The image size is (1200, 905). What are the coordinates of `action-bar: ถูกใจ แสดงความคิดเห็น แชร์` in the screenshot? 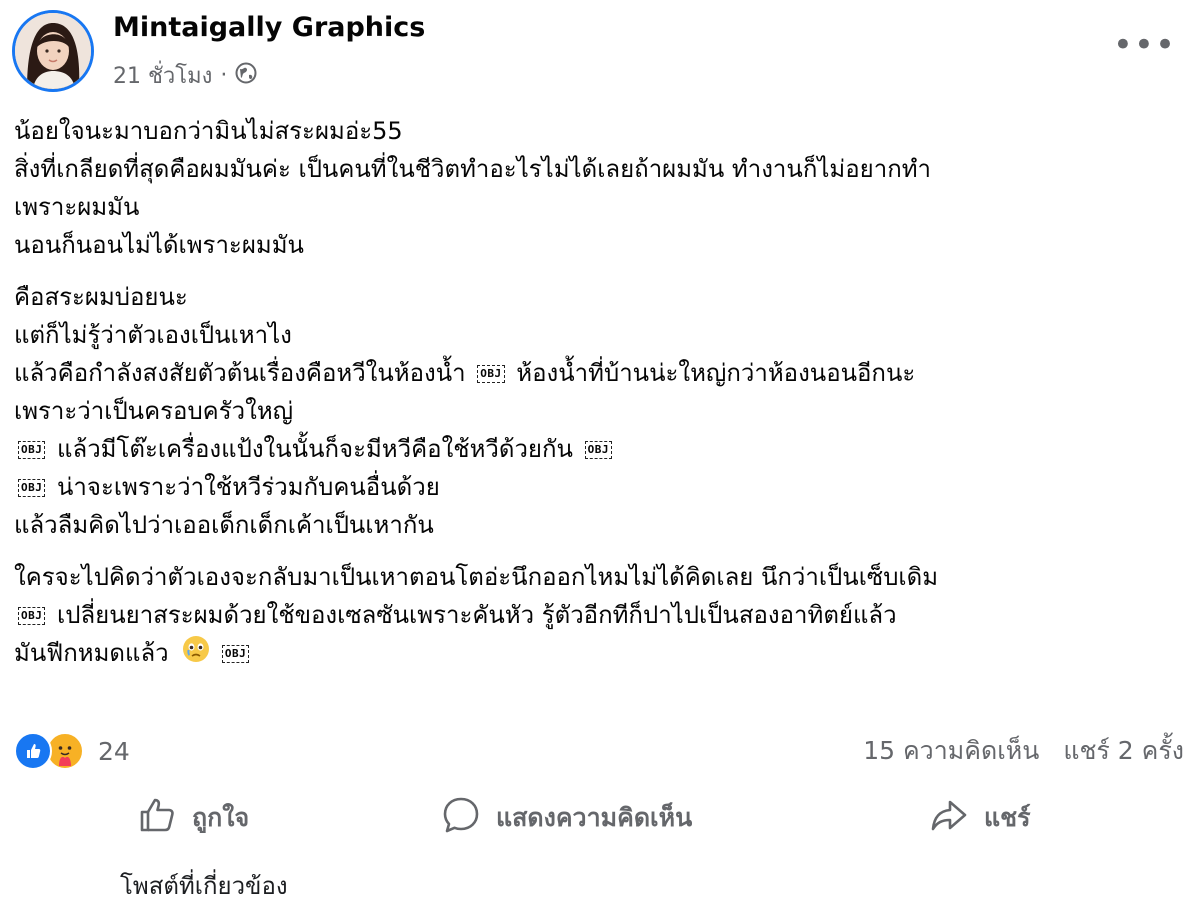 It's located at (600, 818).